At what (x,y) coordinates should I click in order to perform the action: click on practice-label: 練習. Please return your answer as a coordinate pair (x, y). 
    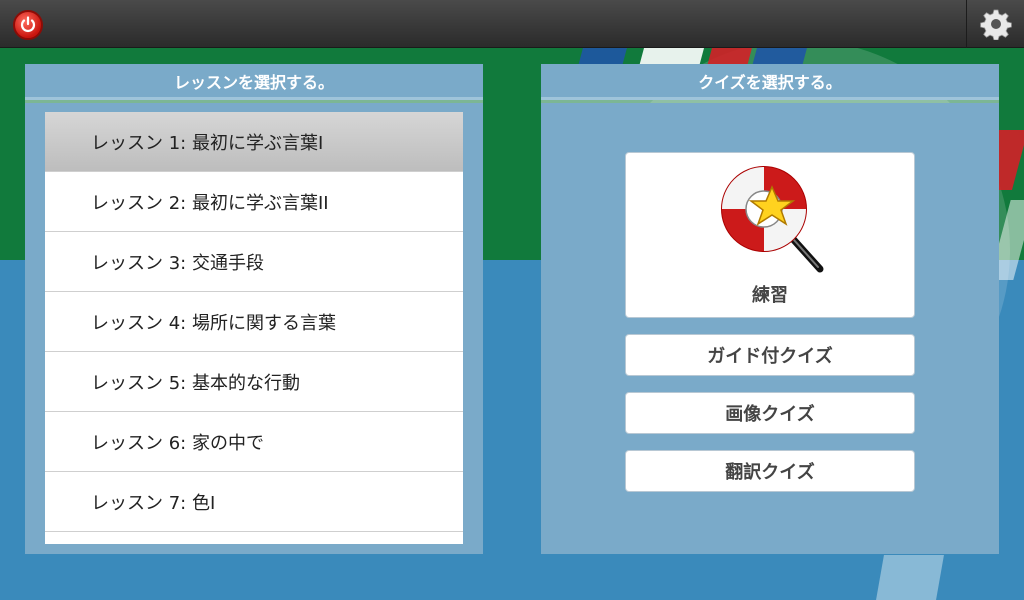
    Looking at the image, I should click on (770, 295).